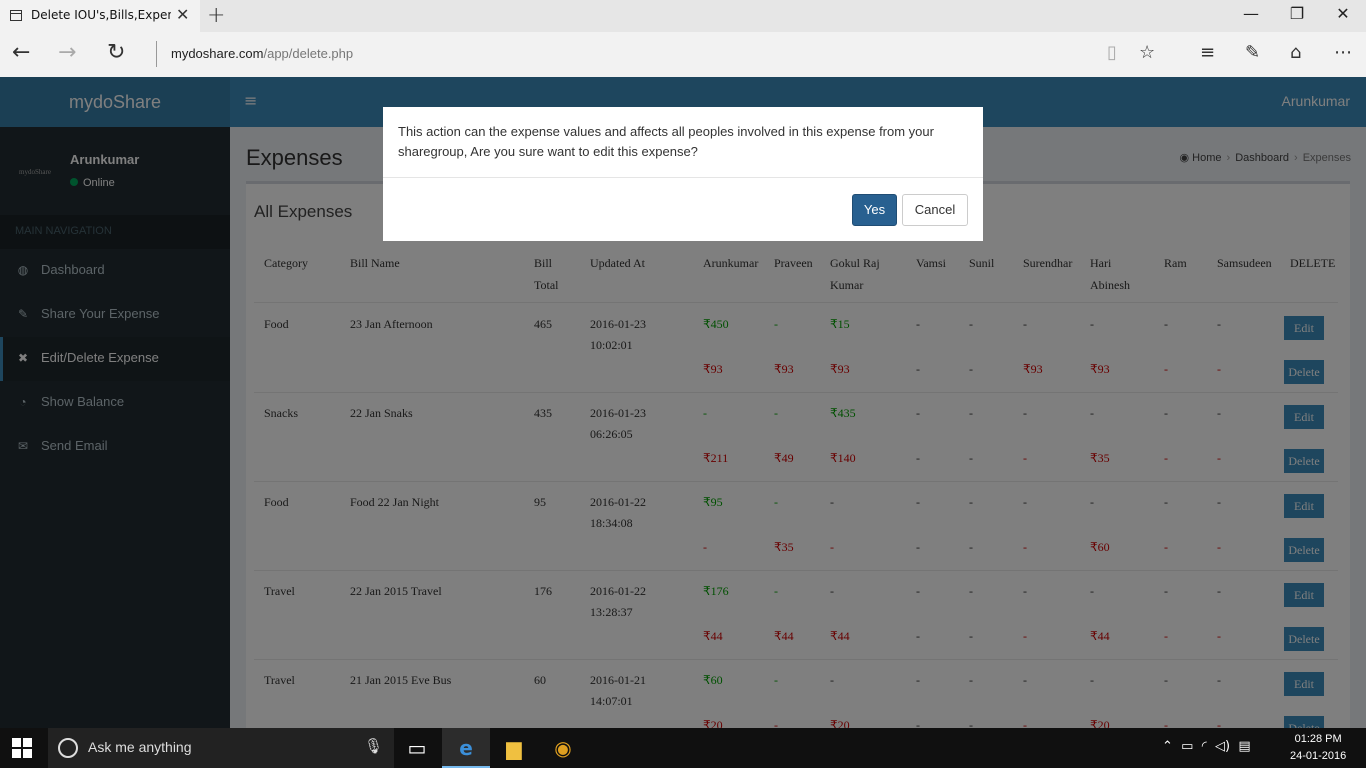 The height and width of the screenshot is (768, 1366). What do you see at coordinates (308, 53) in the screenshot?
I see `url-path: /app/delete.php` at bounding box center [308, 53].